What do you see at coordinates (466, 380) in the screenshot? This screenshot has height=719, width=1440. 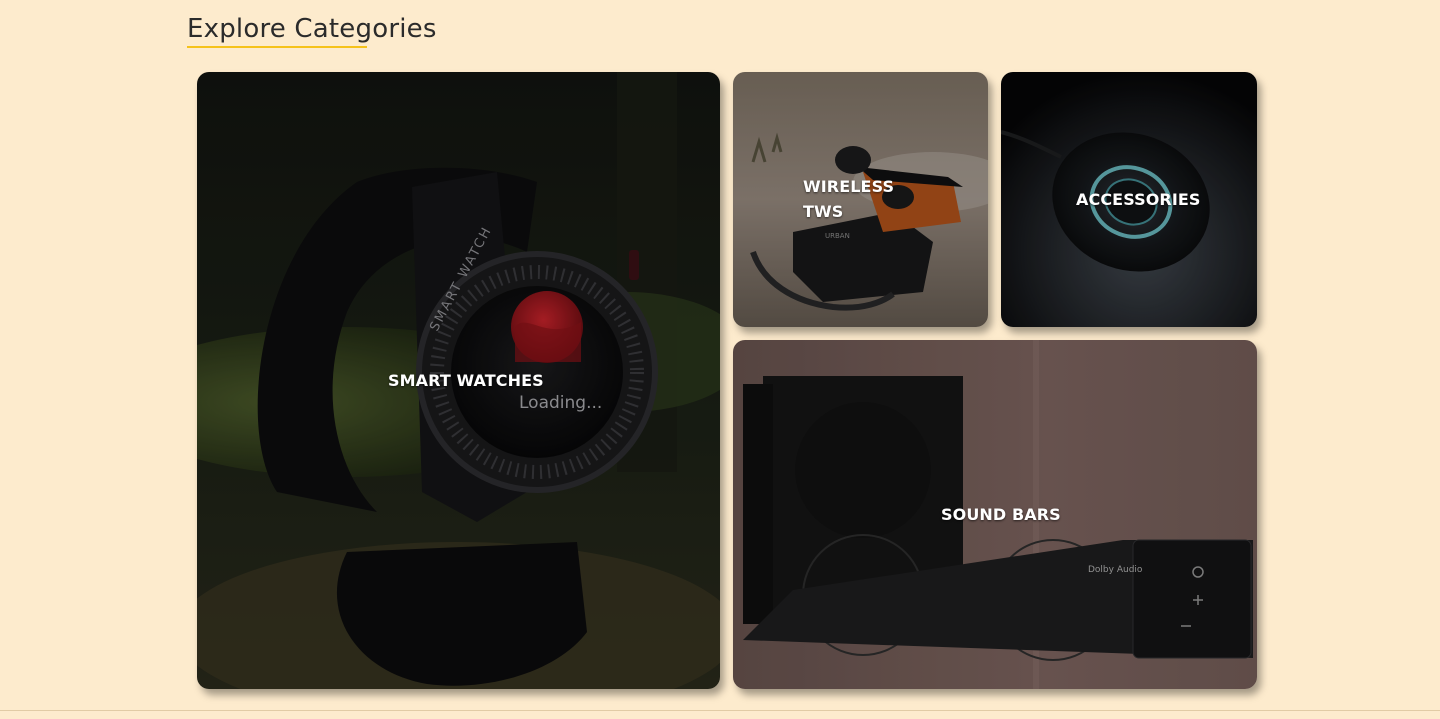 I see `category-label-smart-watches: SMART WATCHES` at bounding box center [466, 380].